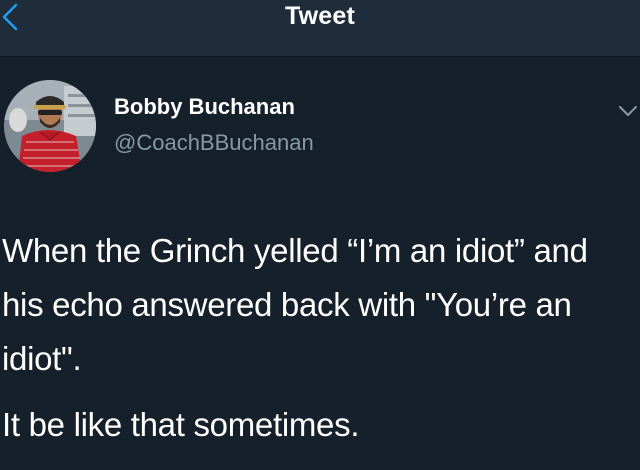 The width and height of the screenshot is (640, 470). What do you see at coordinates (181, 424) in the screenshot?
I see `tweet-paragraph: It be like that sometimes.` at bounding box center [181, 424].